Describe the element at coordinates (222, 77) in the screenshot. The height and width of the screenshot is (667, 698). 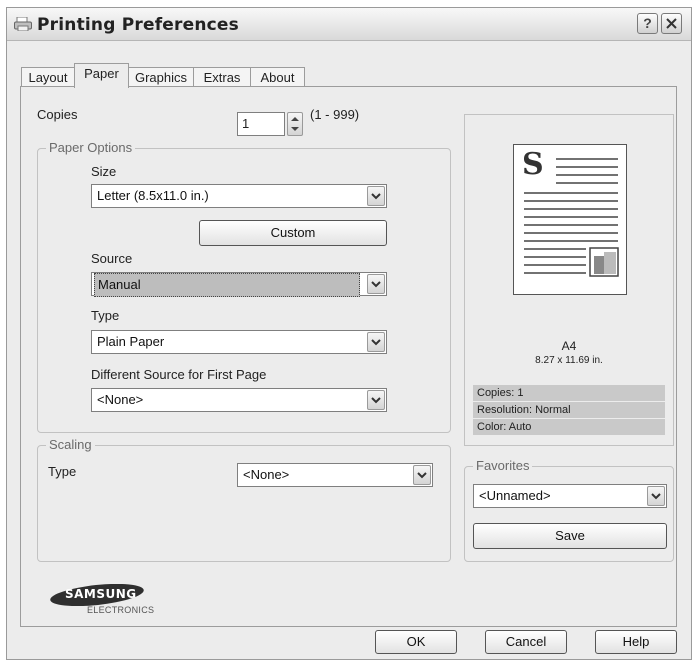
I see `tab-extras: Extras` at that location.